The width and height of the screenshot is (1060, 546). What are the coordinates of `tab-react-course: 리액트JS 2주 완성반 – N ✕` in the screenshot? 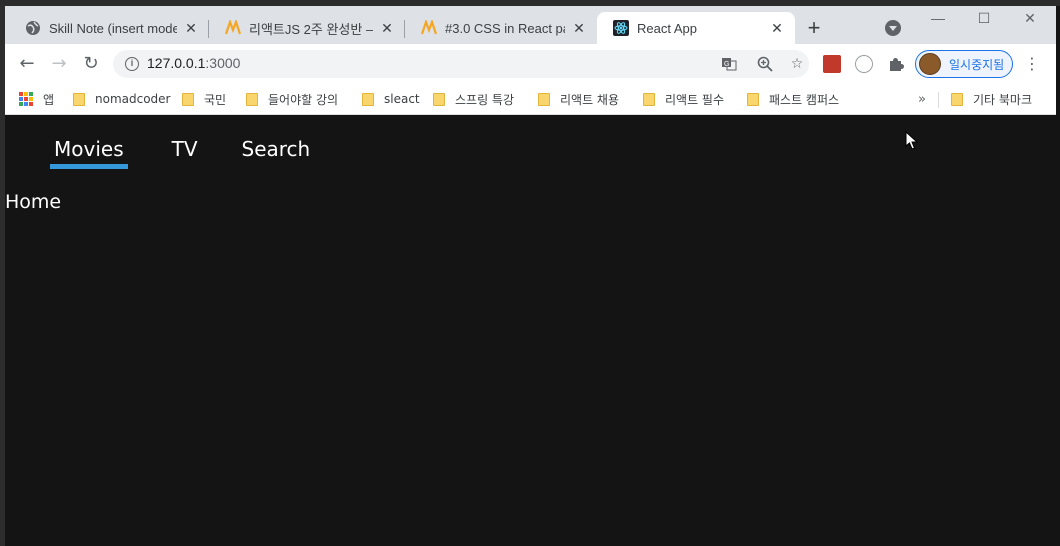 It's located at (307, 28).